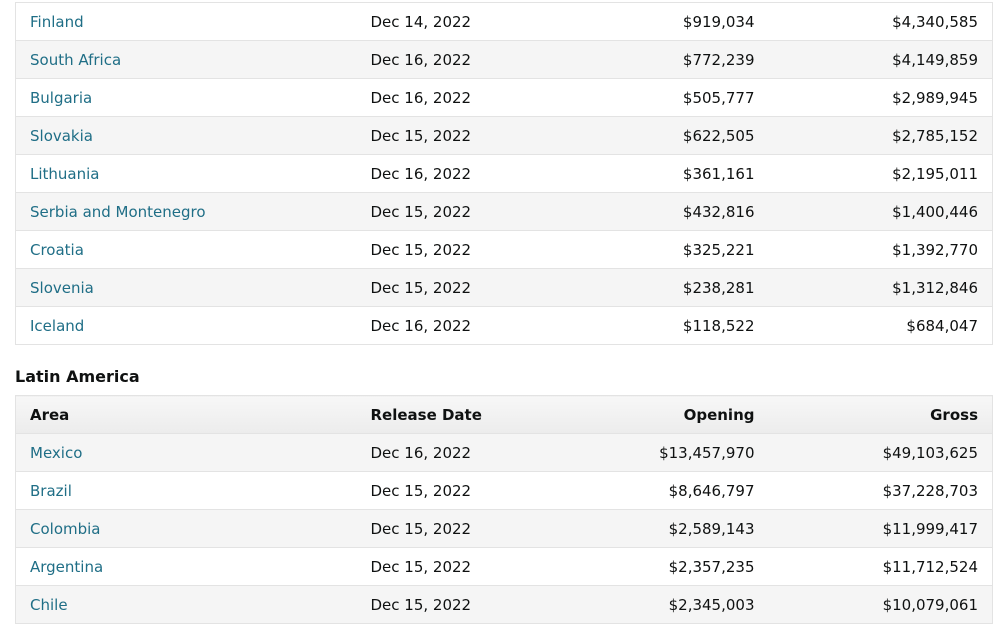 This screenshot has height=636, width=1007. What do you see at coordinates (880, 211) in the screenshot?
I see `cell-gross: $1,400,446` at bounding box center [880, 211].